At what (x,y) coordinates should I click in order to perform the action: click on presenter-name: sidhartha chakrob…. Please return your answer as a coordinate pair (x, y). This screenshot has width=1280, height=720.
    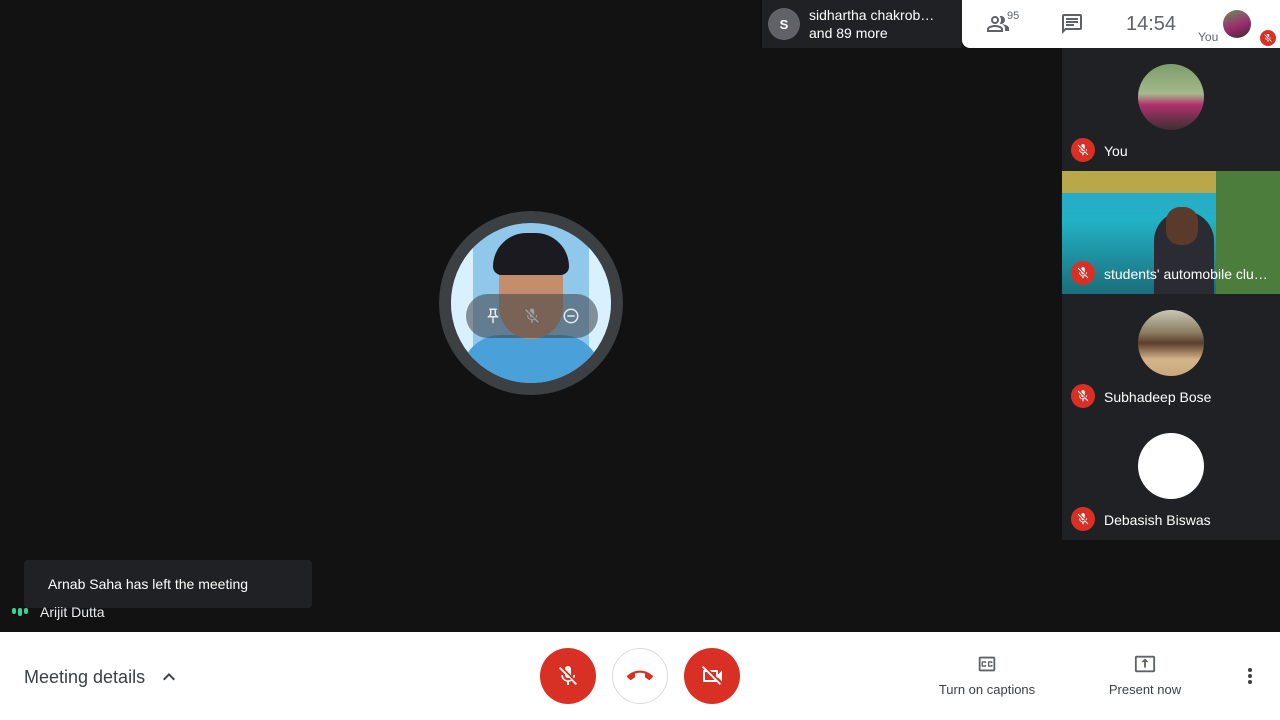
    Looking at the image, I should click on (872, 15).